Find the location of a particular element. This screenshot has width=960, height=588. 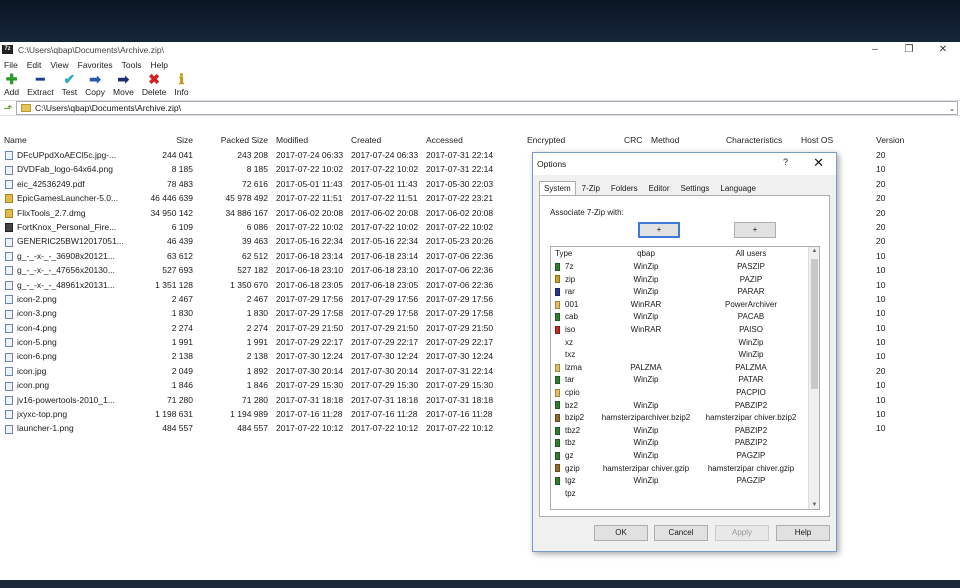

column-header-encrypted: Encrypted is located at coordinates (557, 140).